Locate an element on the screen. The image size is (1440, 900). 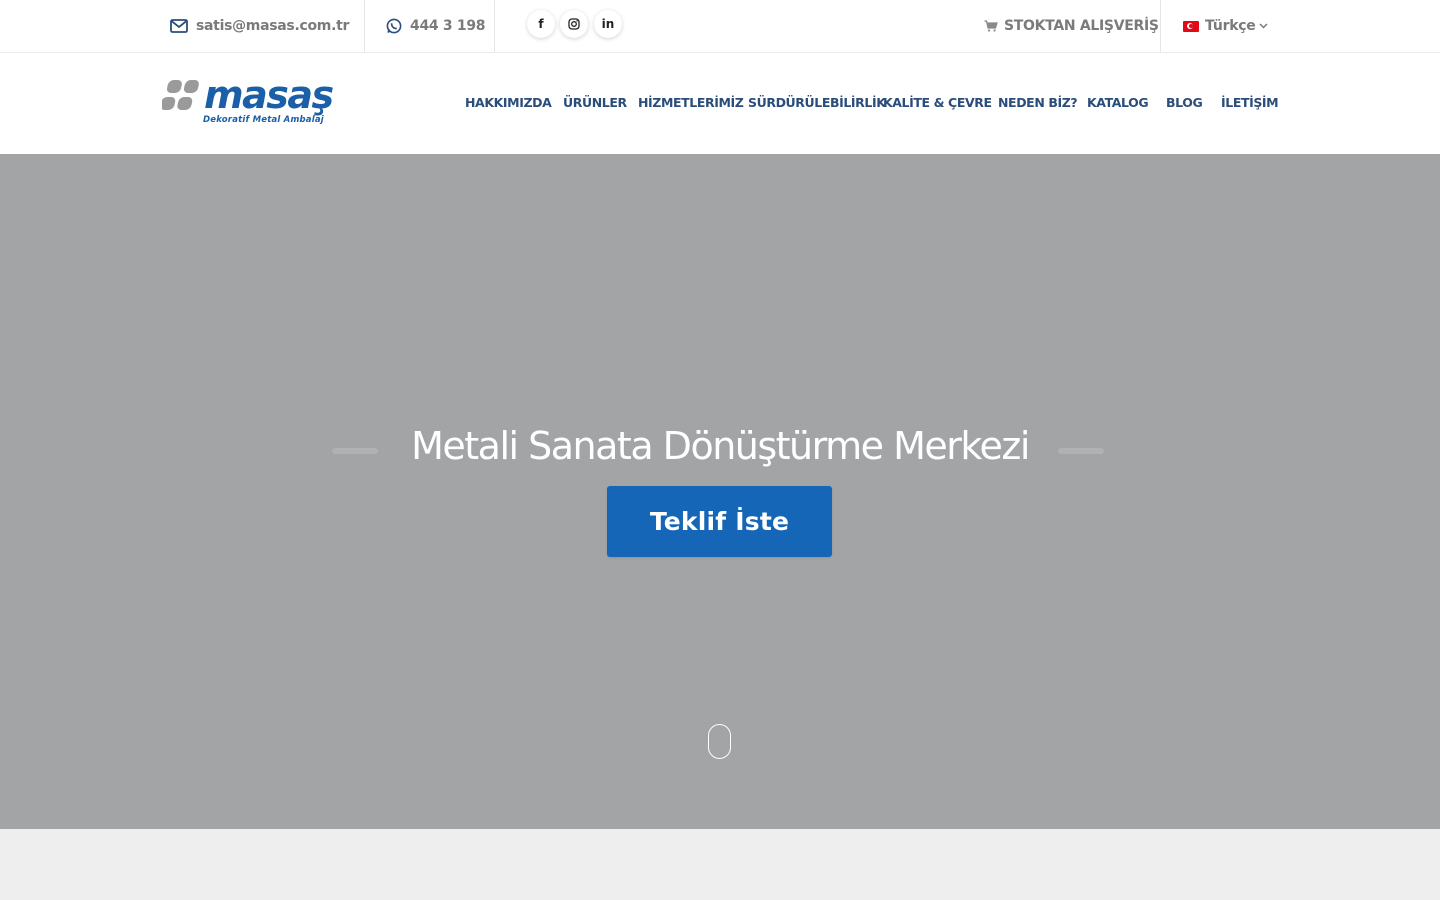
whatsapp-icon is located at coordinates (394, 26).